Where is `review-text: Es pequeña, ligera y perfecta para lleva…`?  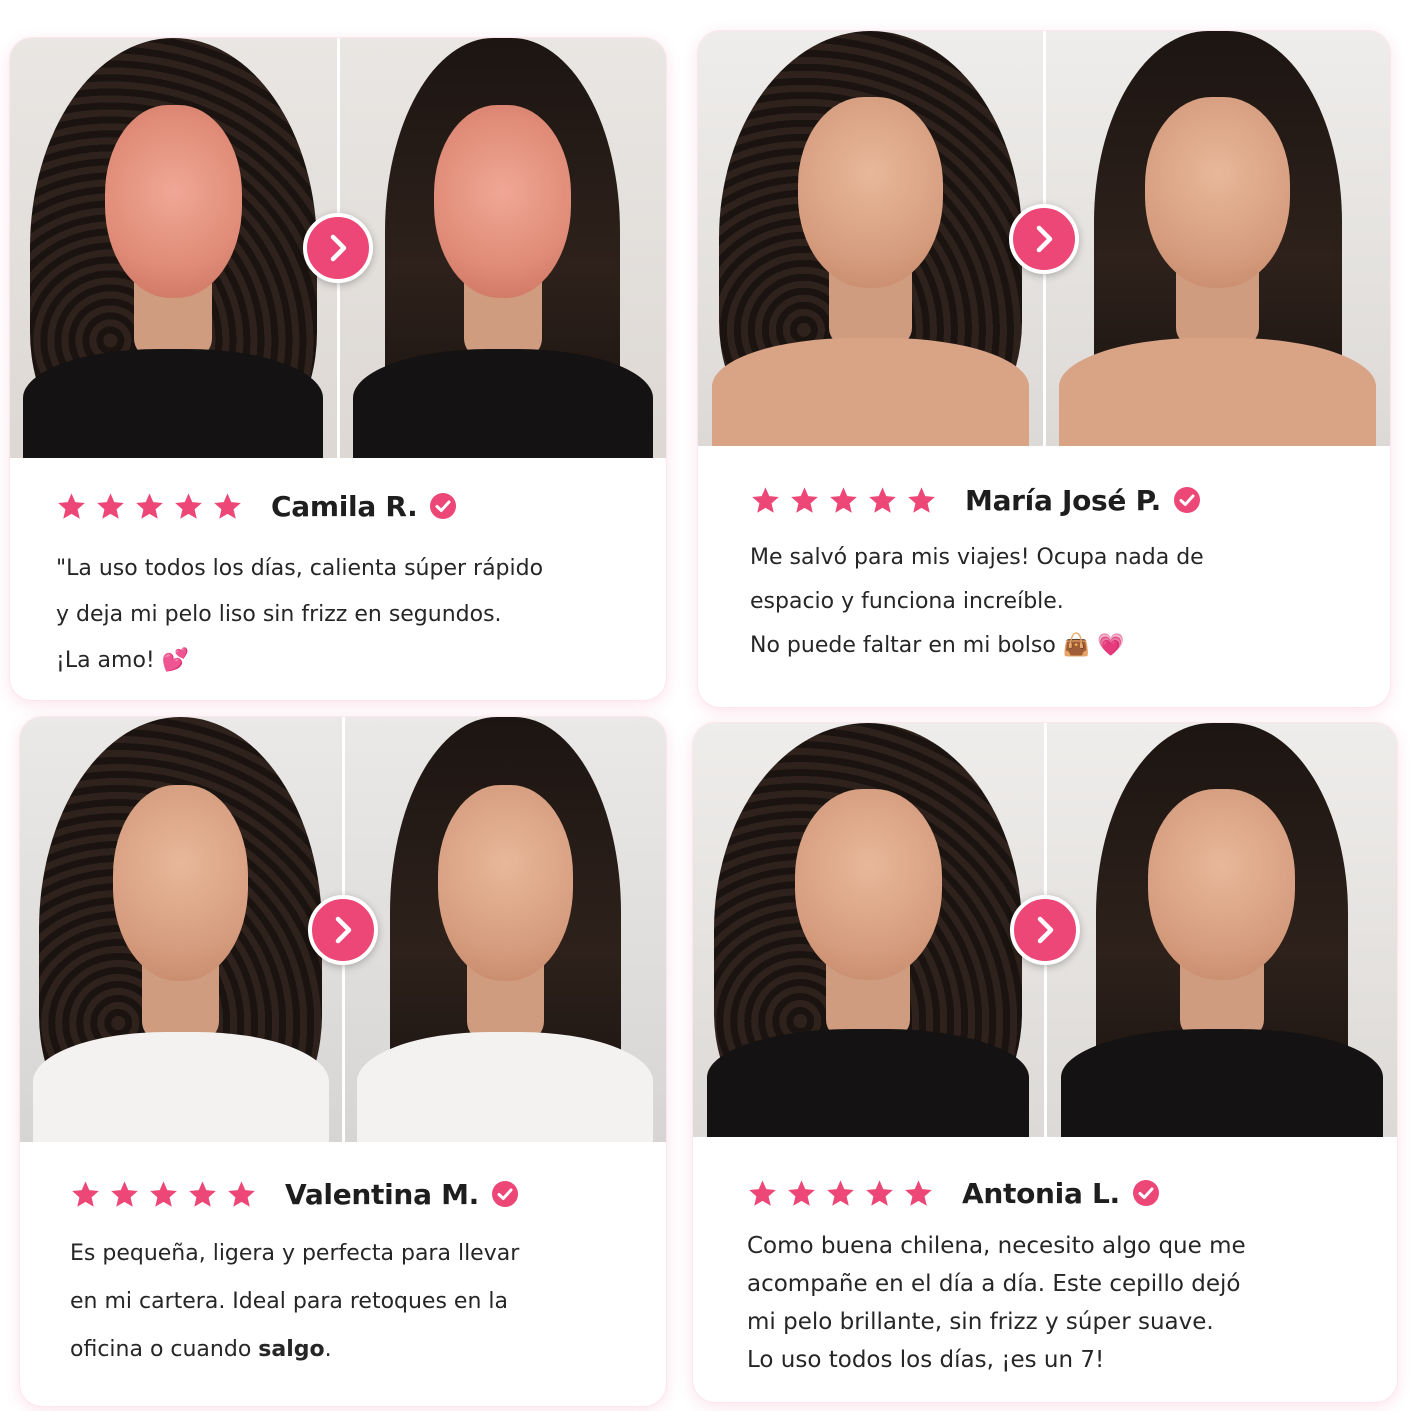
review-text: Es pequeña, ligera y perfecta para lleva… is located at coordinates (343, 1302).